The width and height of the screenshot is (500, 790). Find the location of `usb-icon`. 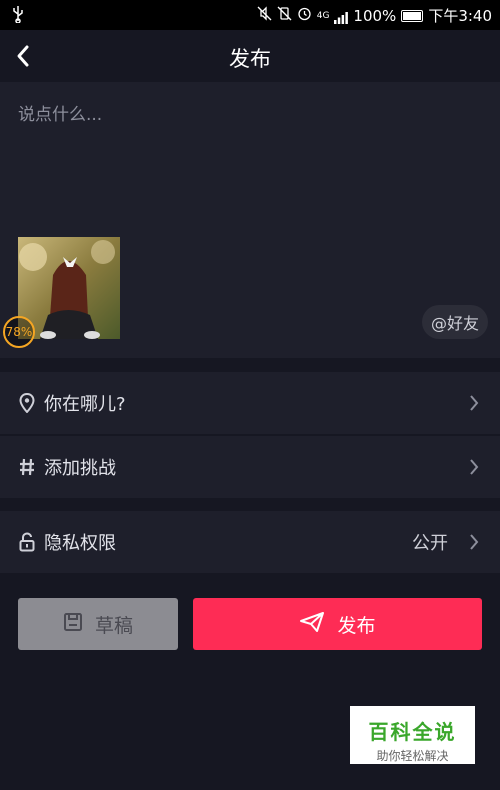

usb-icon is located at coordinates (18, 16).